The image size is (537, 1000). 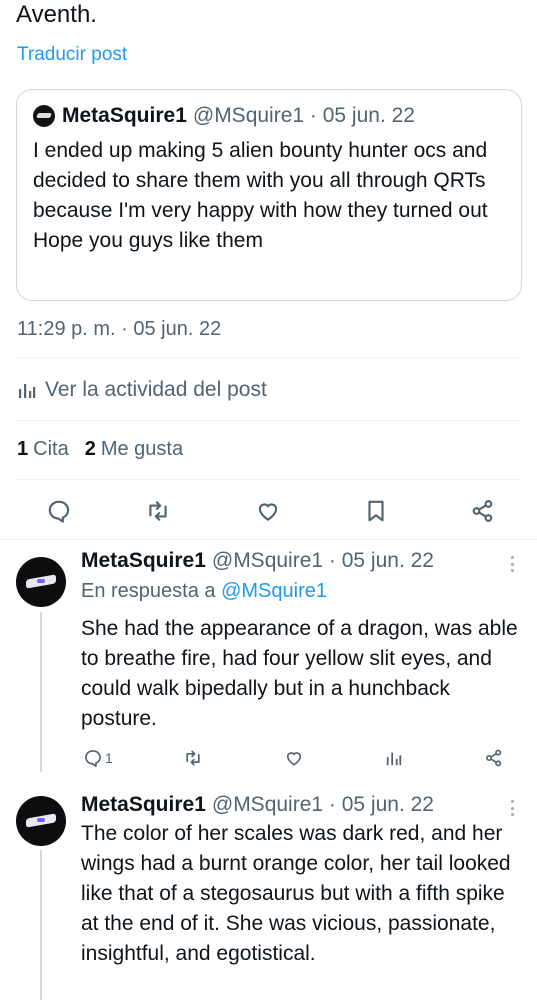 I want to click on post-action-bar, so click(x=268, y=511).